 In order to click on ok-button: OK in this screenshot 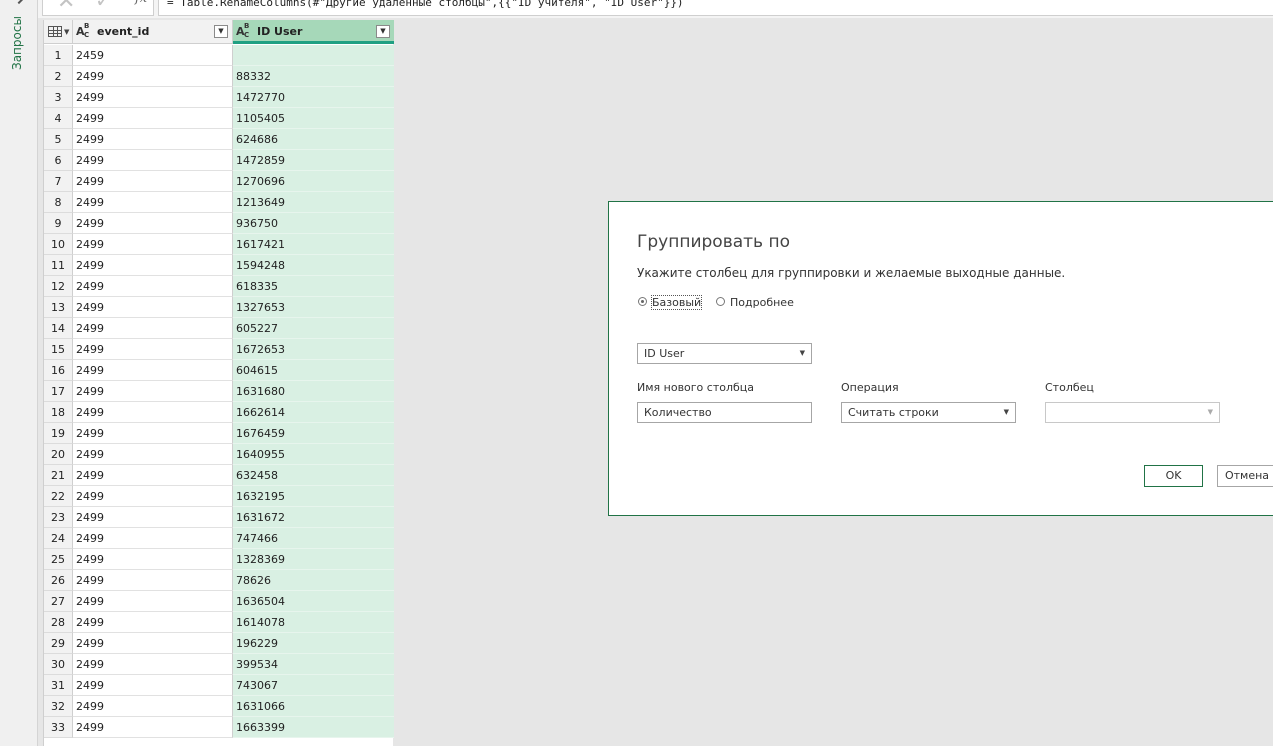, I will do `click(1173, 476)`.